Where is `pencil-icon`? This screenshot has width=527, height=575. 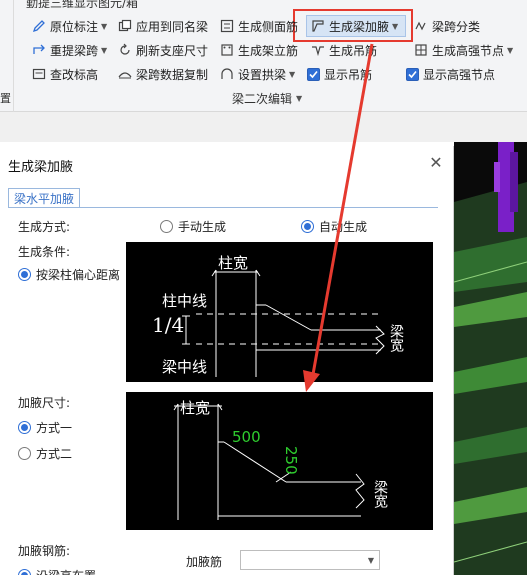
pencil-icon is located at coordinates (39, 26).